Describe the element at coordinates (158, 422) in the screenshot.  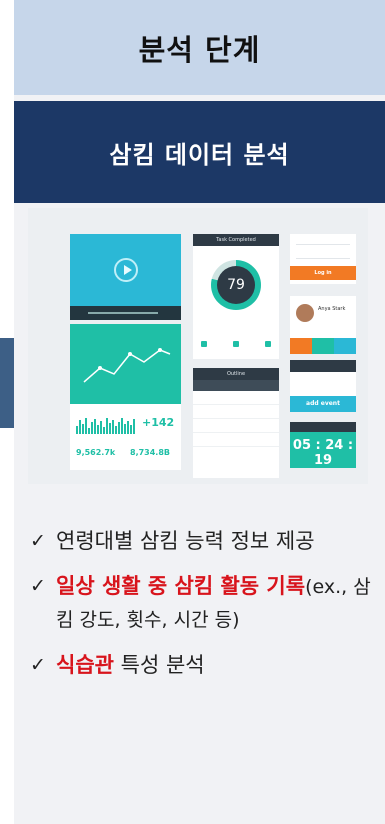
I see `stat-change: +142` at that location.